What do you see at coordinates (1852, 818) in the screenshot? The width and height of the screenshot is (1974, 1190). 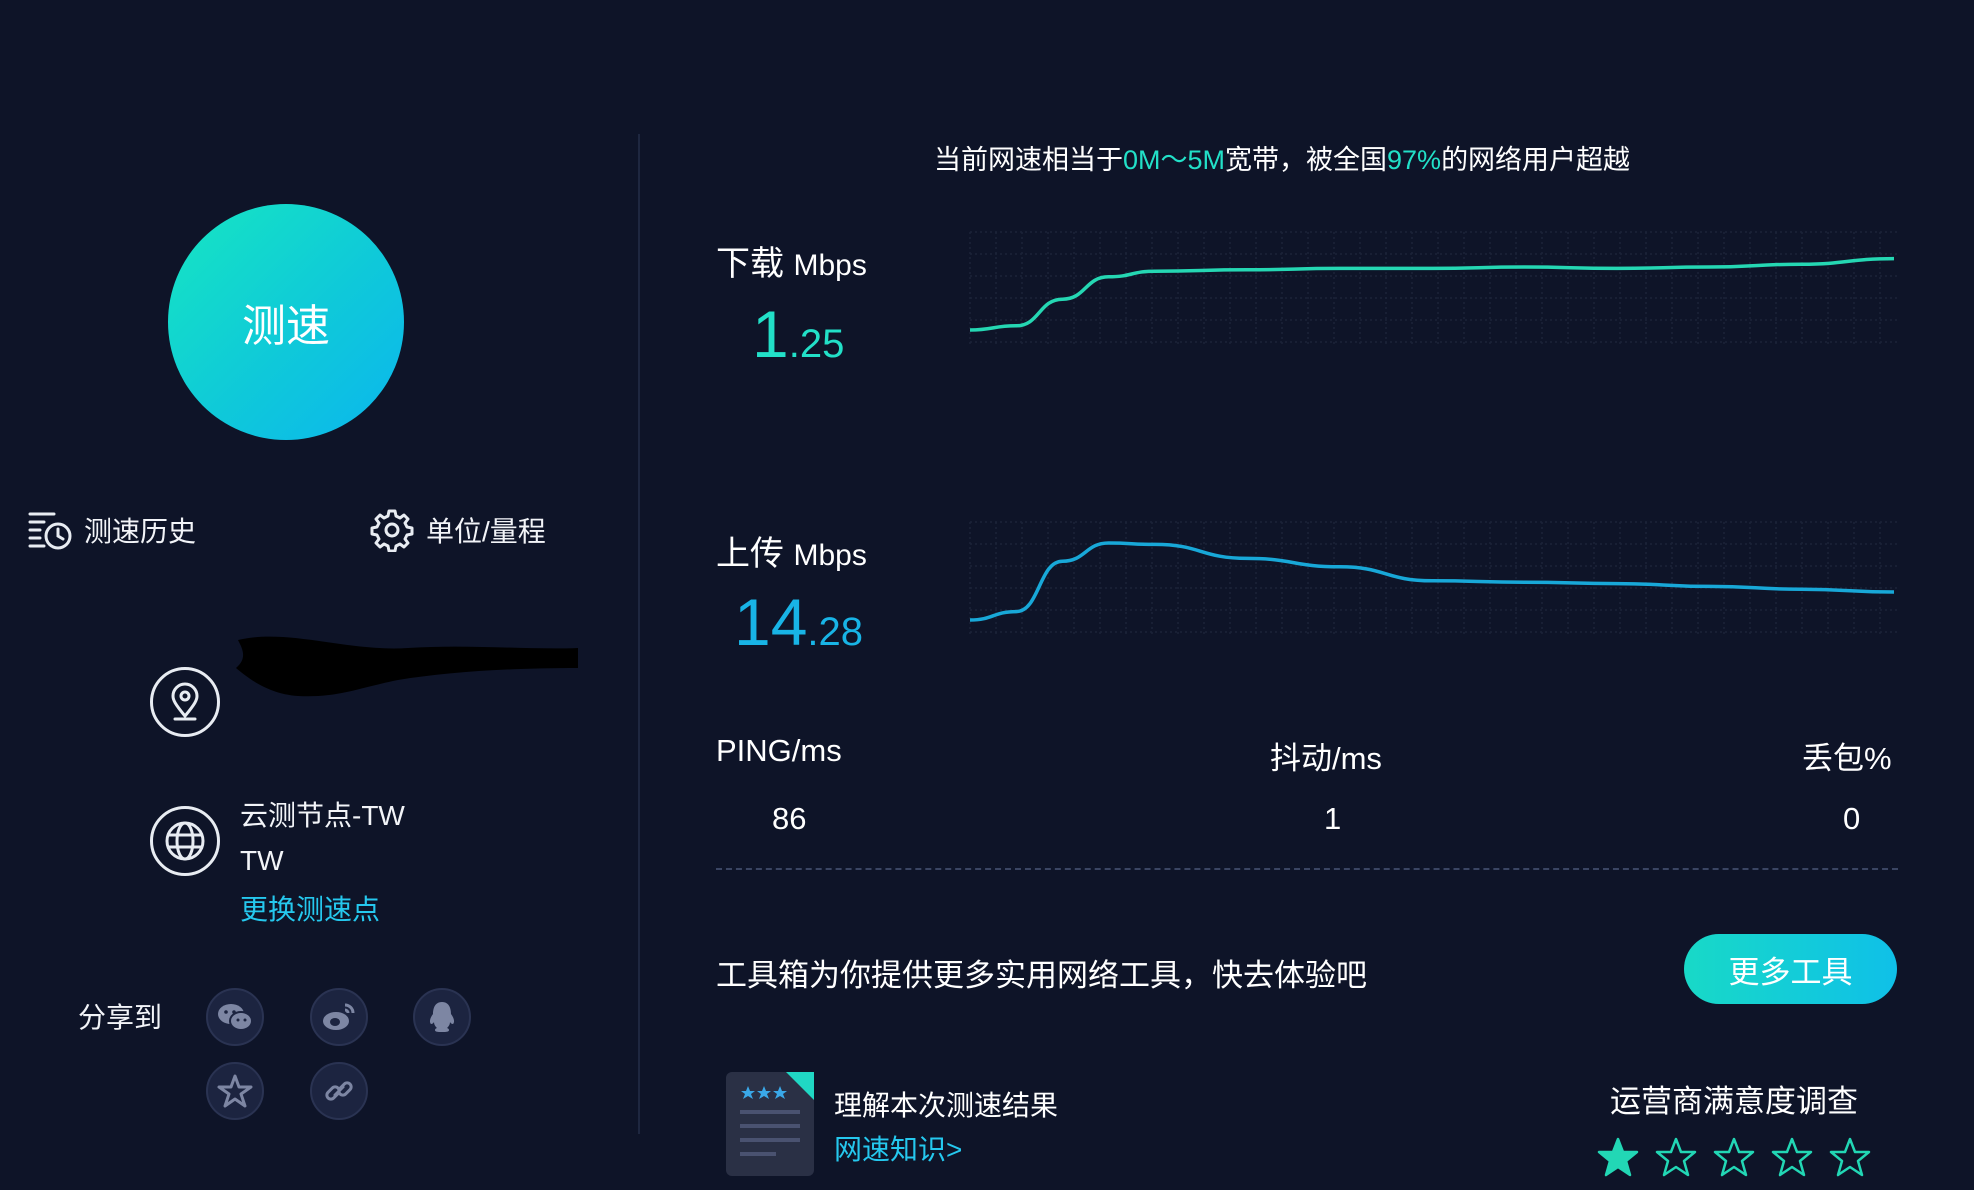 I see `loss-value: 0` at bounding box center [1852, 818].